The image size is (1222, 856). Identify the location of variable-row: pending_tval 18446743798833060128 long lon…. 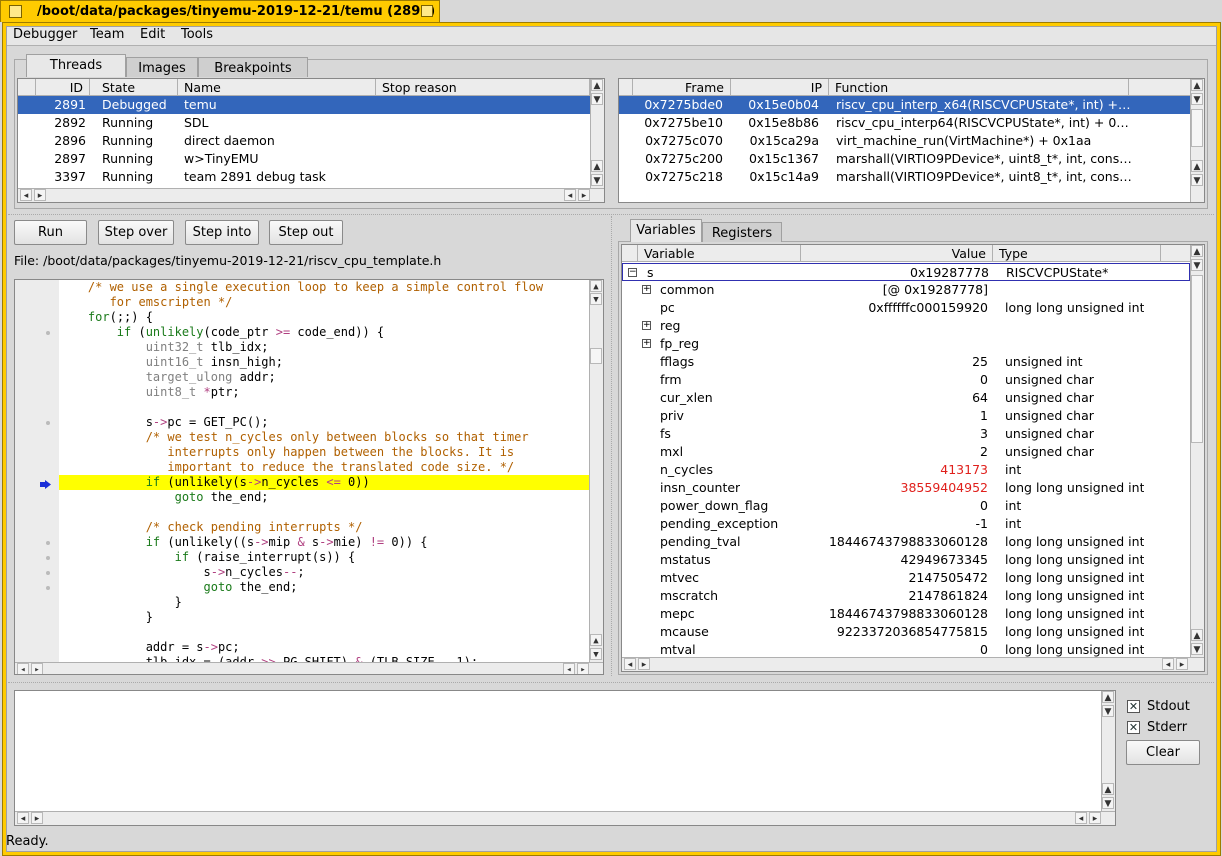
(906, 542).